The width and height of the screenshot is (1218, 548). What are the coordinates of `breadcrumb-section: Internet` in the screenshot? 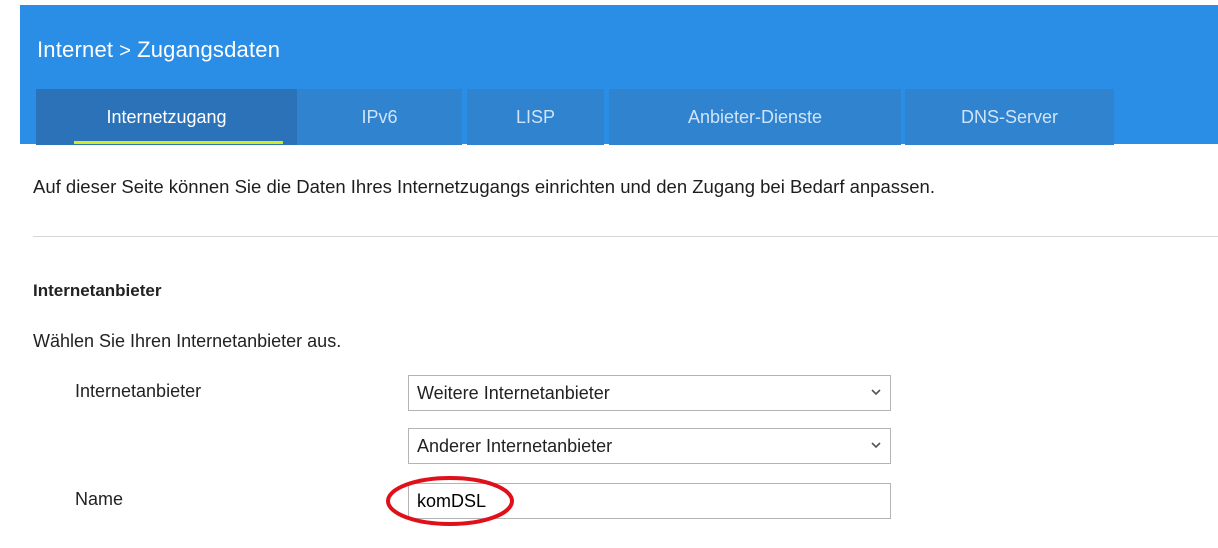 It's located at (75, 49).